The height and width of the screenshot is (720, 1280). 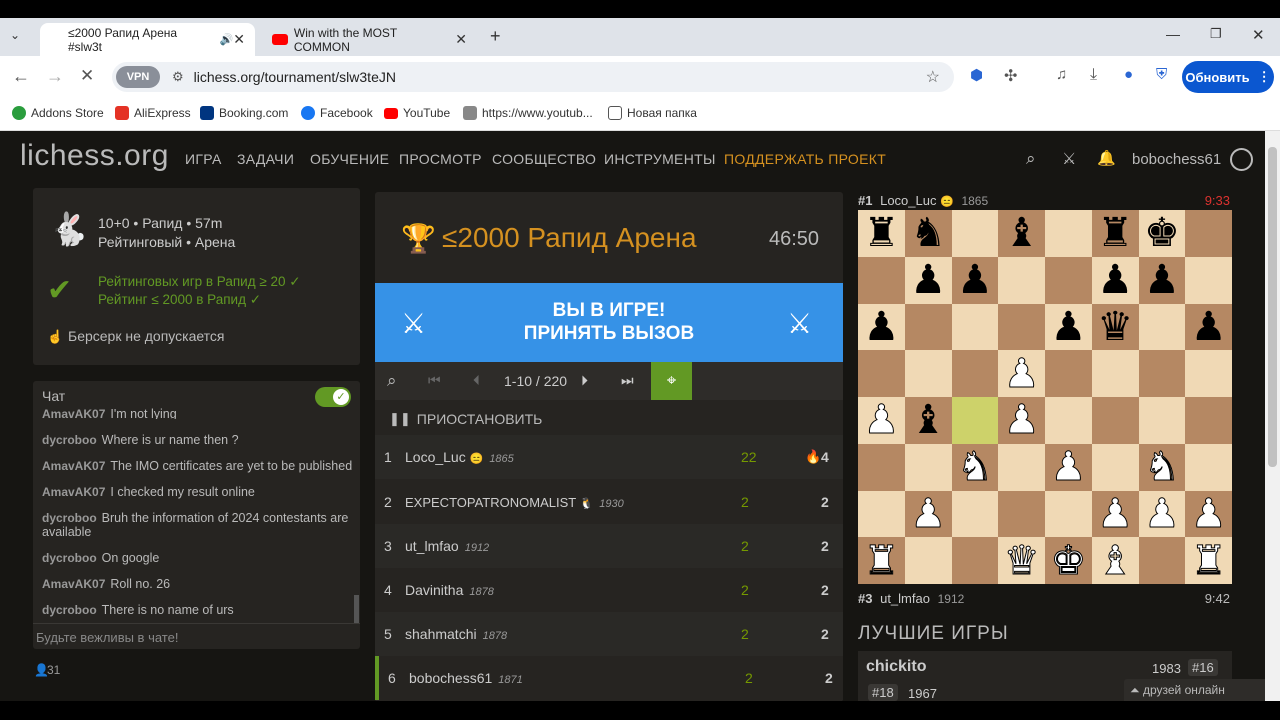 What do you see at coordinates (417, 113) in the screenshot?
I see `bookmark-youtube: YouTube` at bounding box center [417, 113].